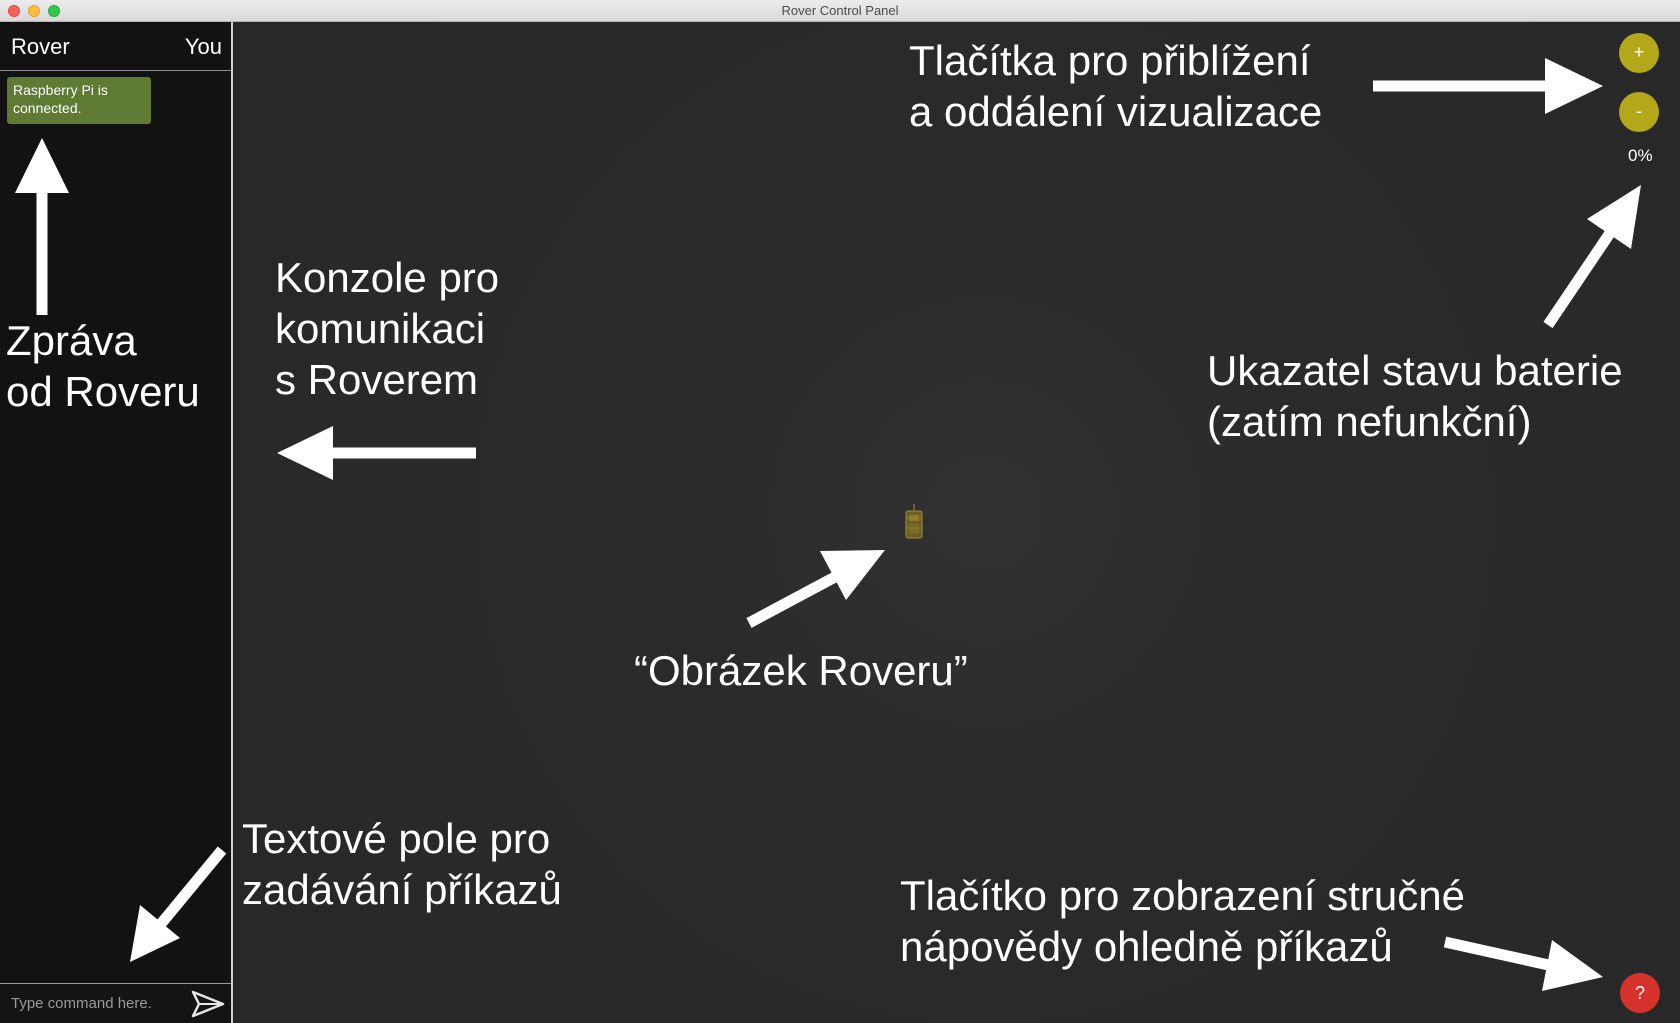  I want to click on zoom-in-button: +, so click(1639, 53).